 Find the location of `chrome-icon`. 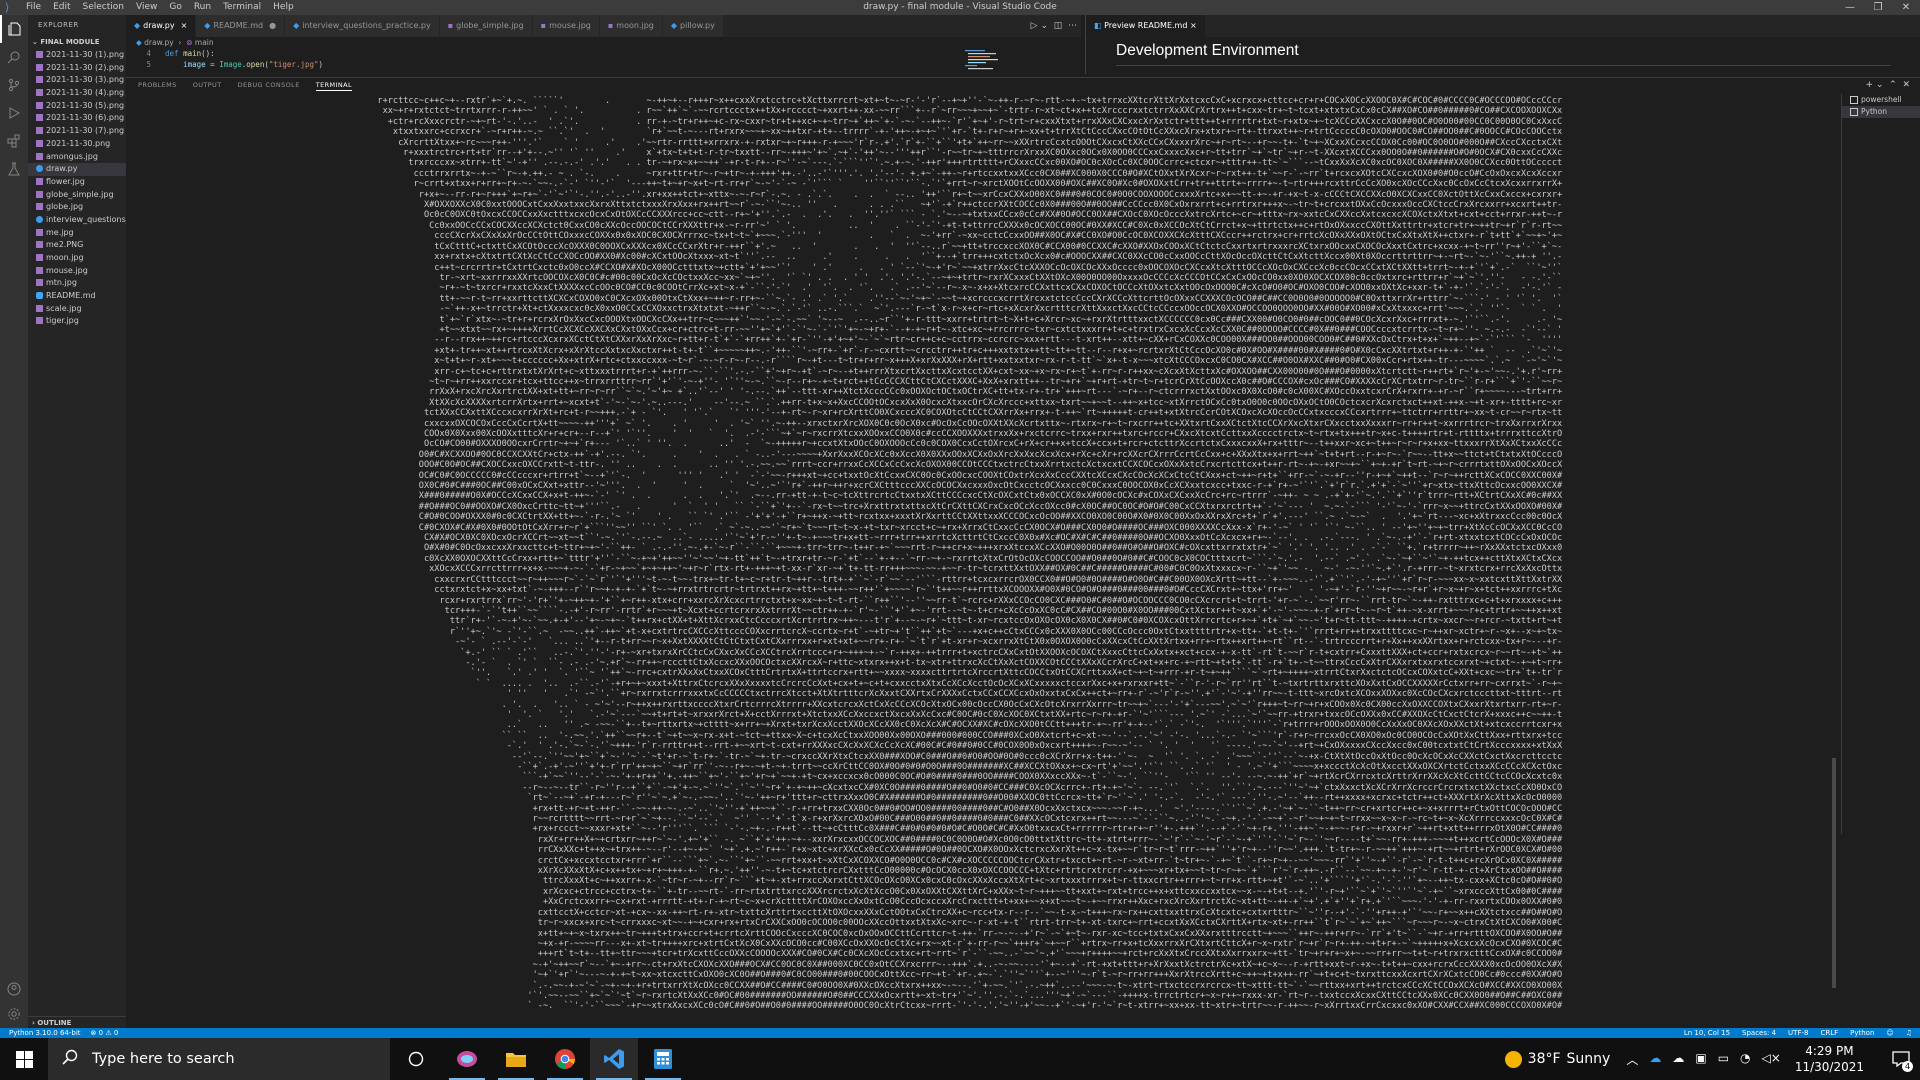

chrome-icon is located at coordinates (565, 1059).